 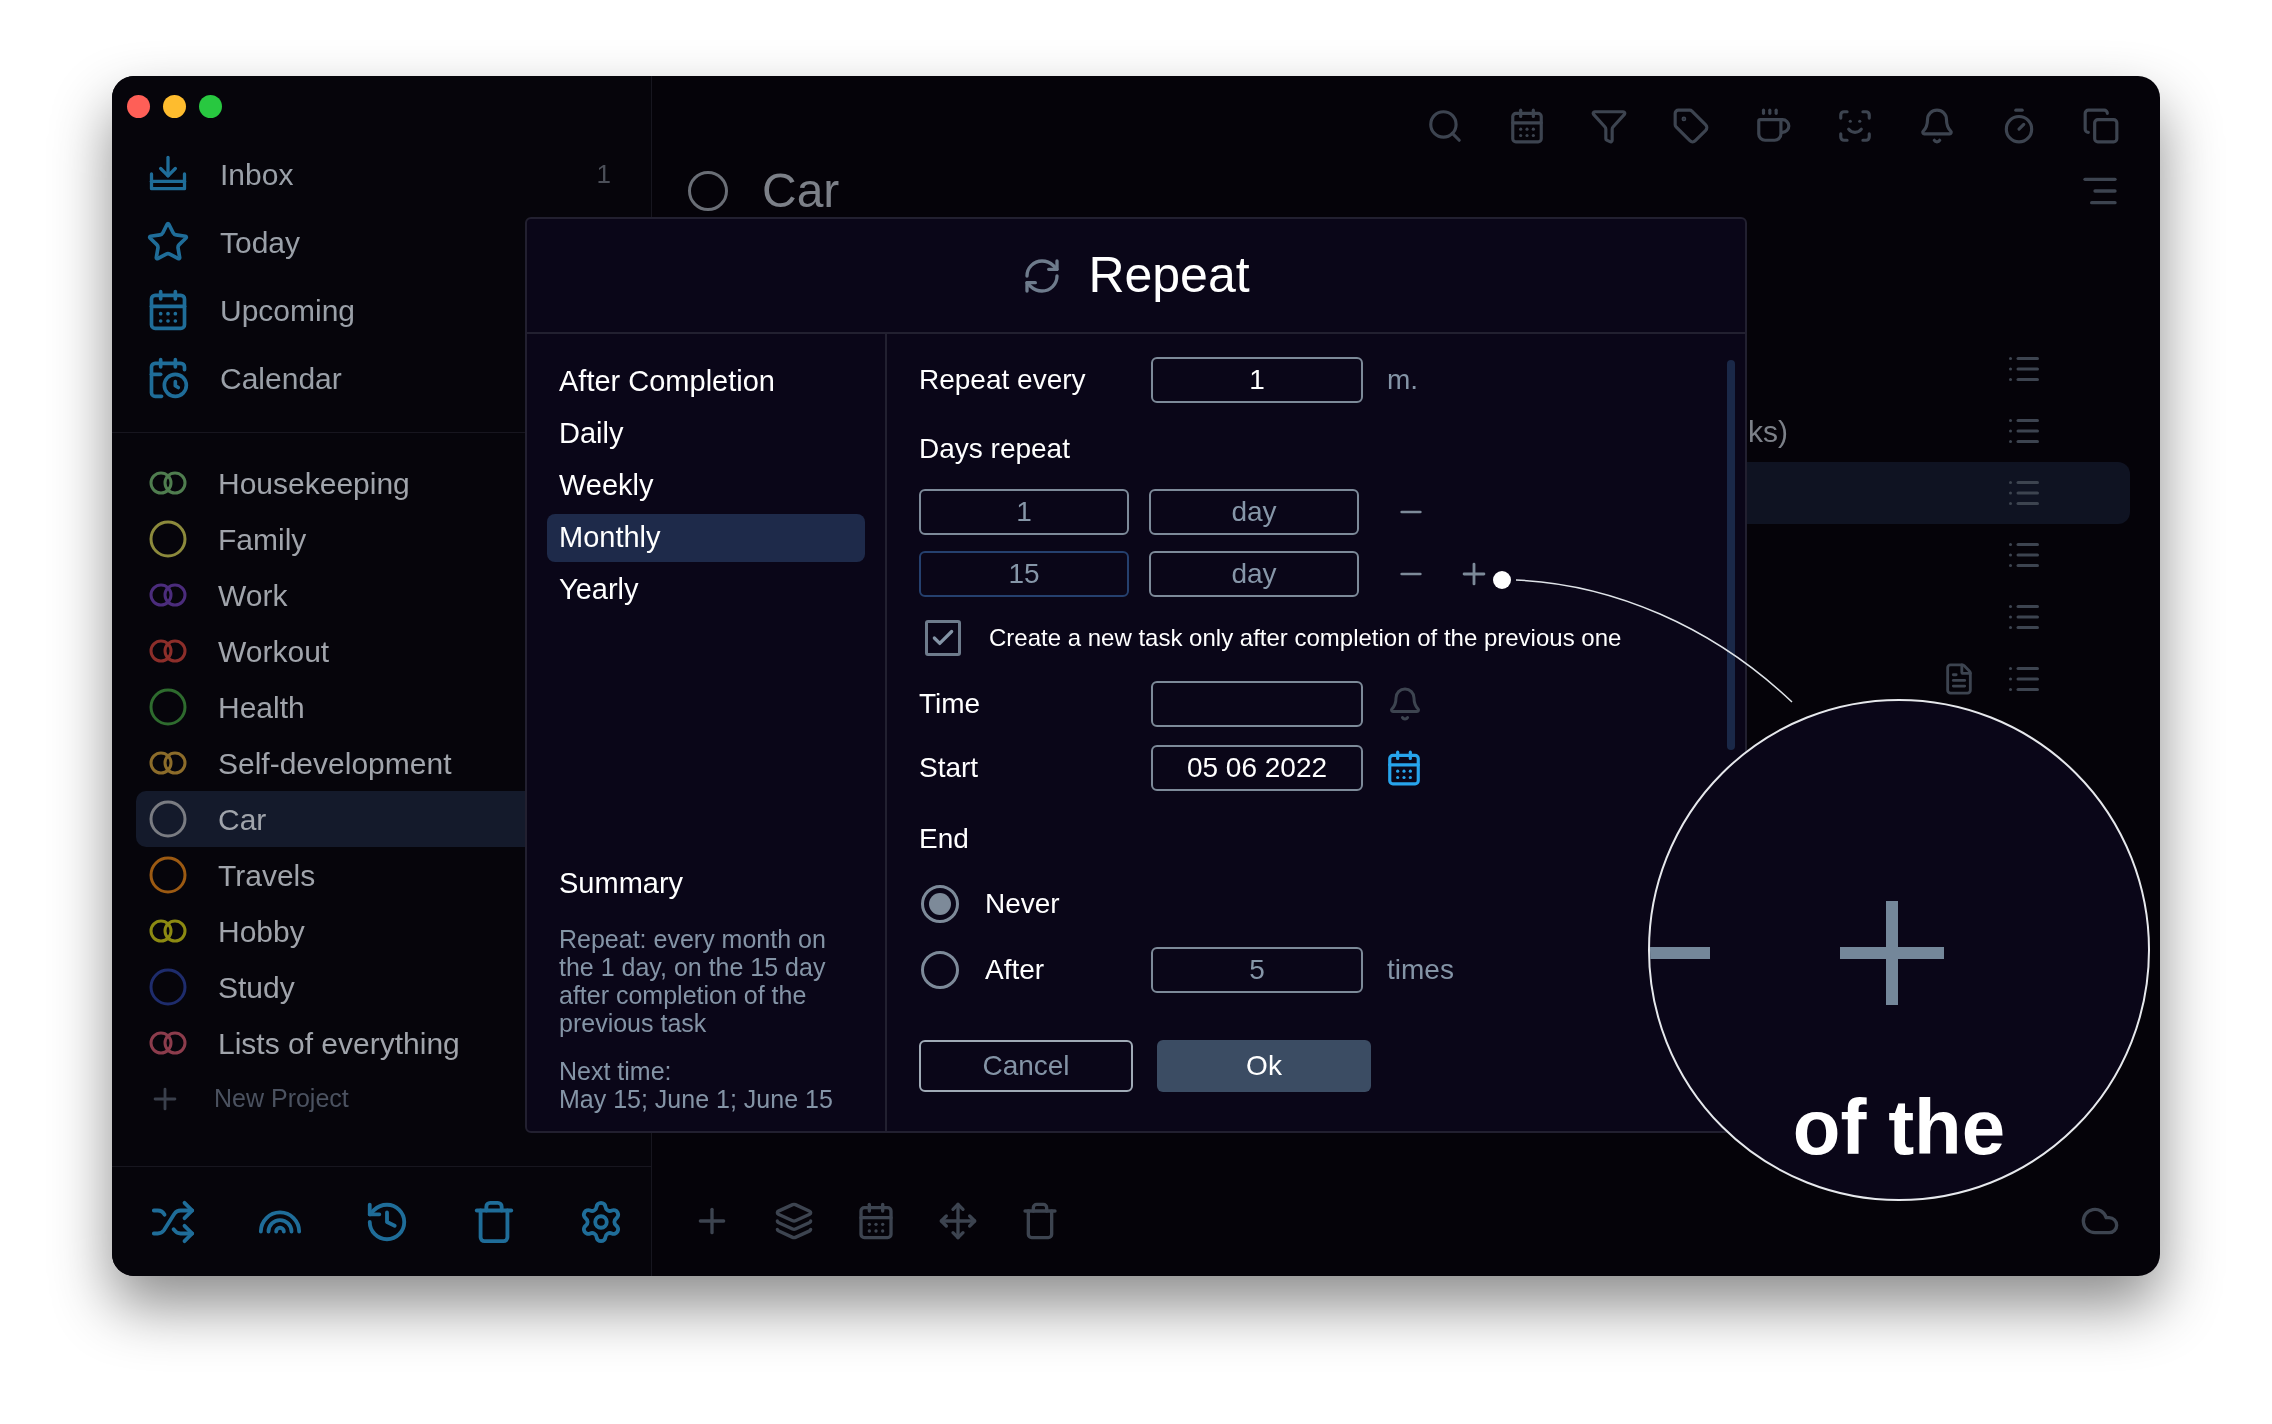 What do you see at coordinates (1169, 275) in the screenshot?
I see `dialog-title: Repeat` at bounding box center [1169, 275].